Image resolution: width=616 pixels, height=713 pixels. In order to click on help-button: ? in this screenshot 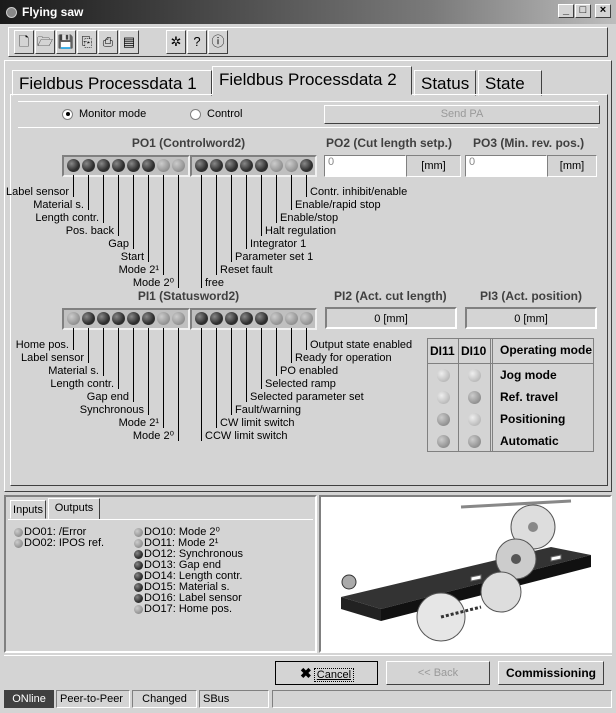, I will do `click(197, 42)`.